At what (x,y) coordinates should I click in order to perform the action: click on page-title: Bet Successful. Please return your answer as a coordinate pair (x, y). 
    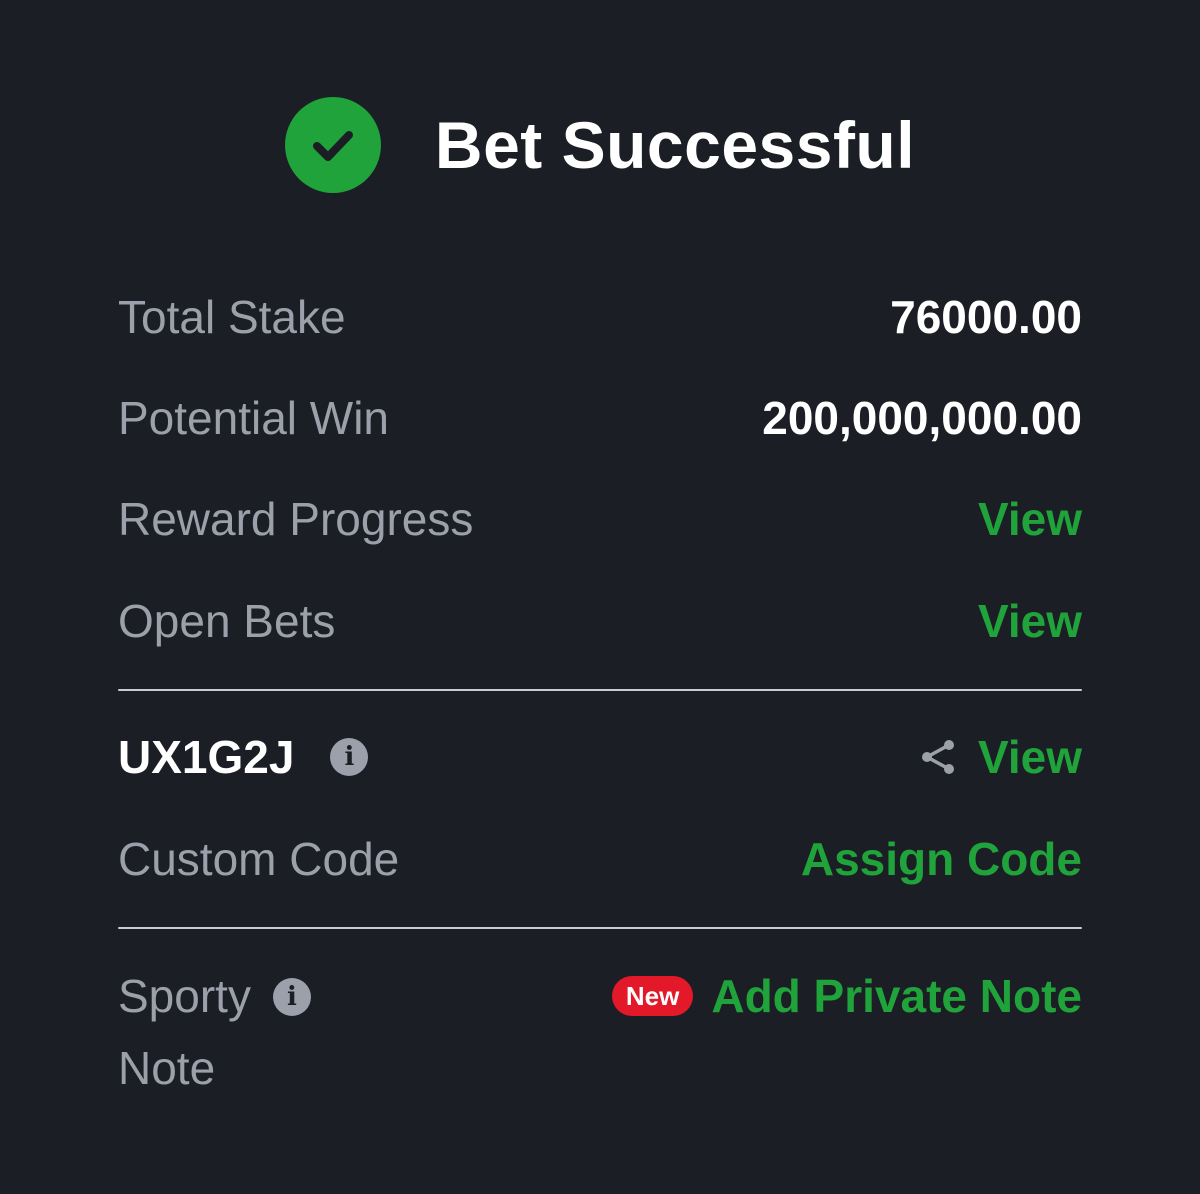
    Looking at the image, I should click on (675, 145).